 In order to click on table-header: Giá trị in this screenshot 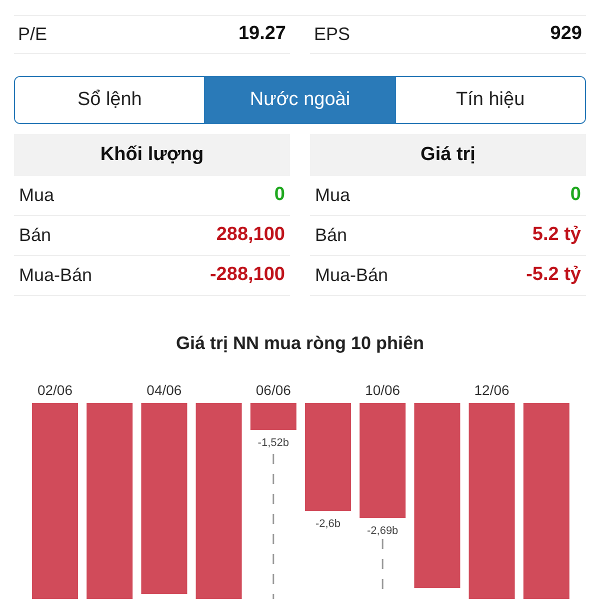, I will do `click(448, 155)`.